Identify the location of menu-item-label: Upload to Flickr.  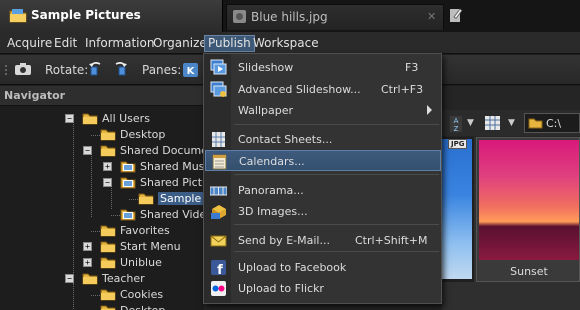
(281, 288).